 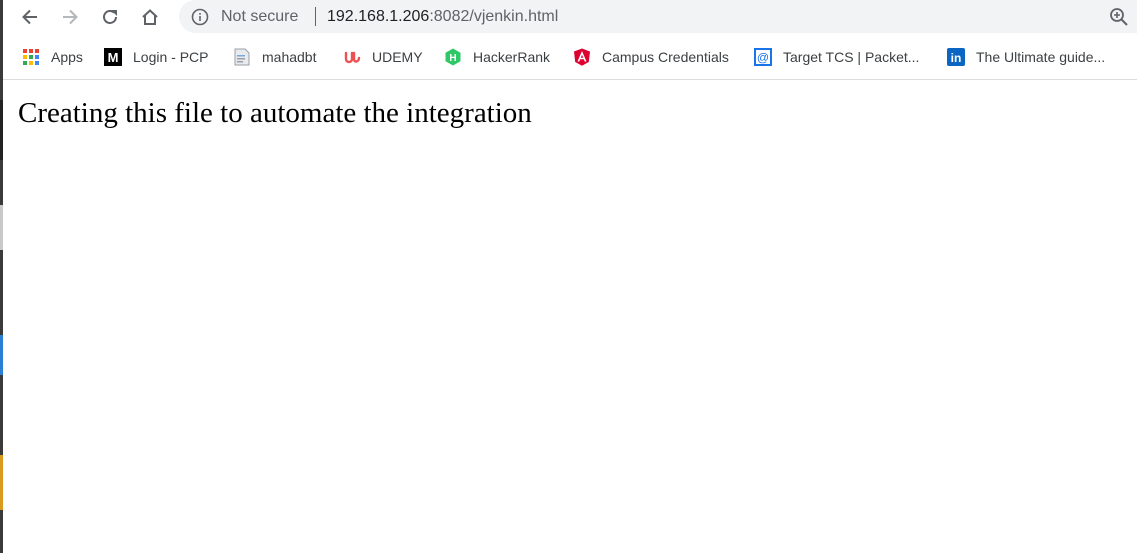 What do you see at coordinates (378, 16) in the screenshot?
I see `url-host: 192.168.1.206` at bounding box center [378, 16].